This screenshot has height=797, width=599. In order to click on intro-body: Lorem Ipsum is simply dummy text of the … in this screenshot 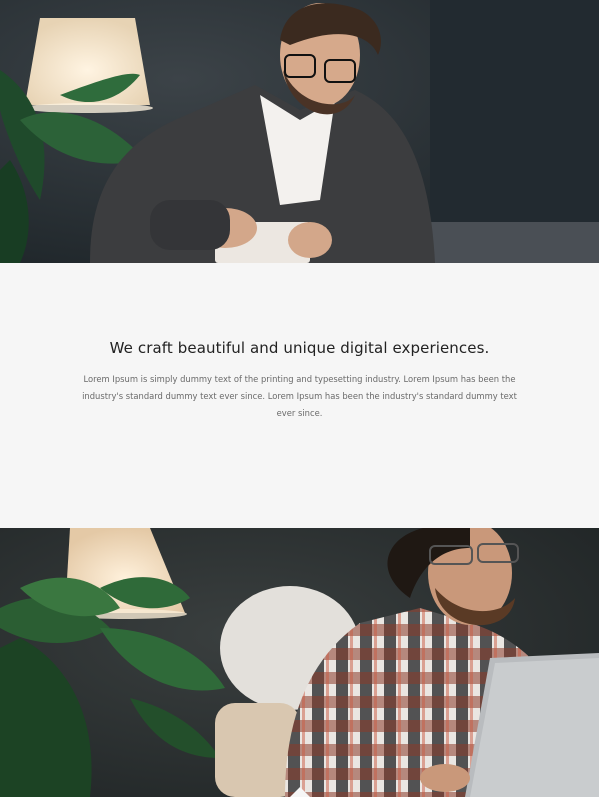, I will do `click(299, 396)`.